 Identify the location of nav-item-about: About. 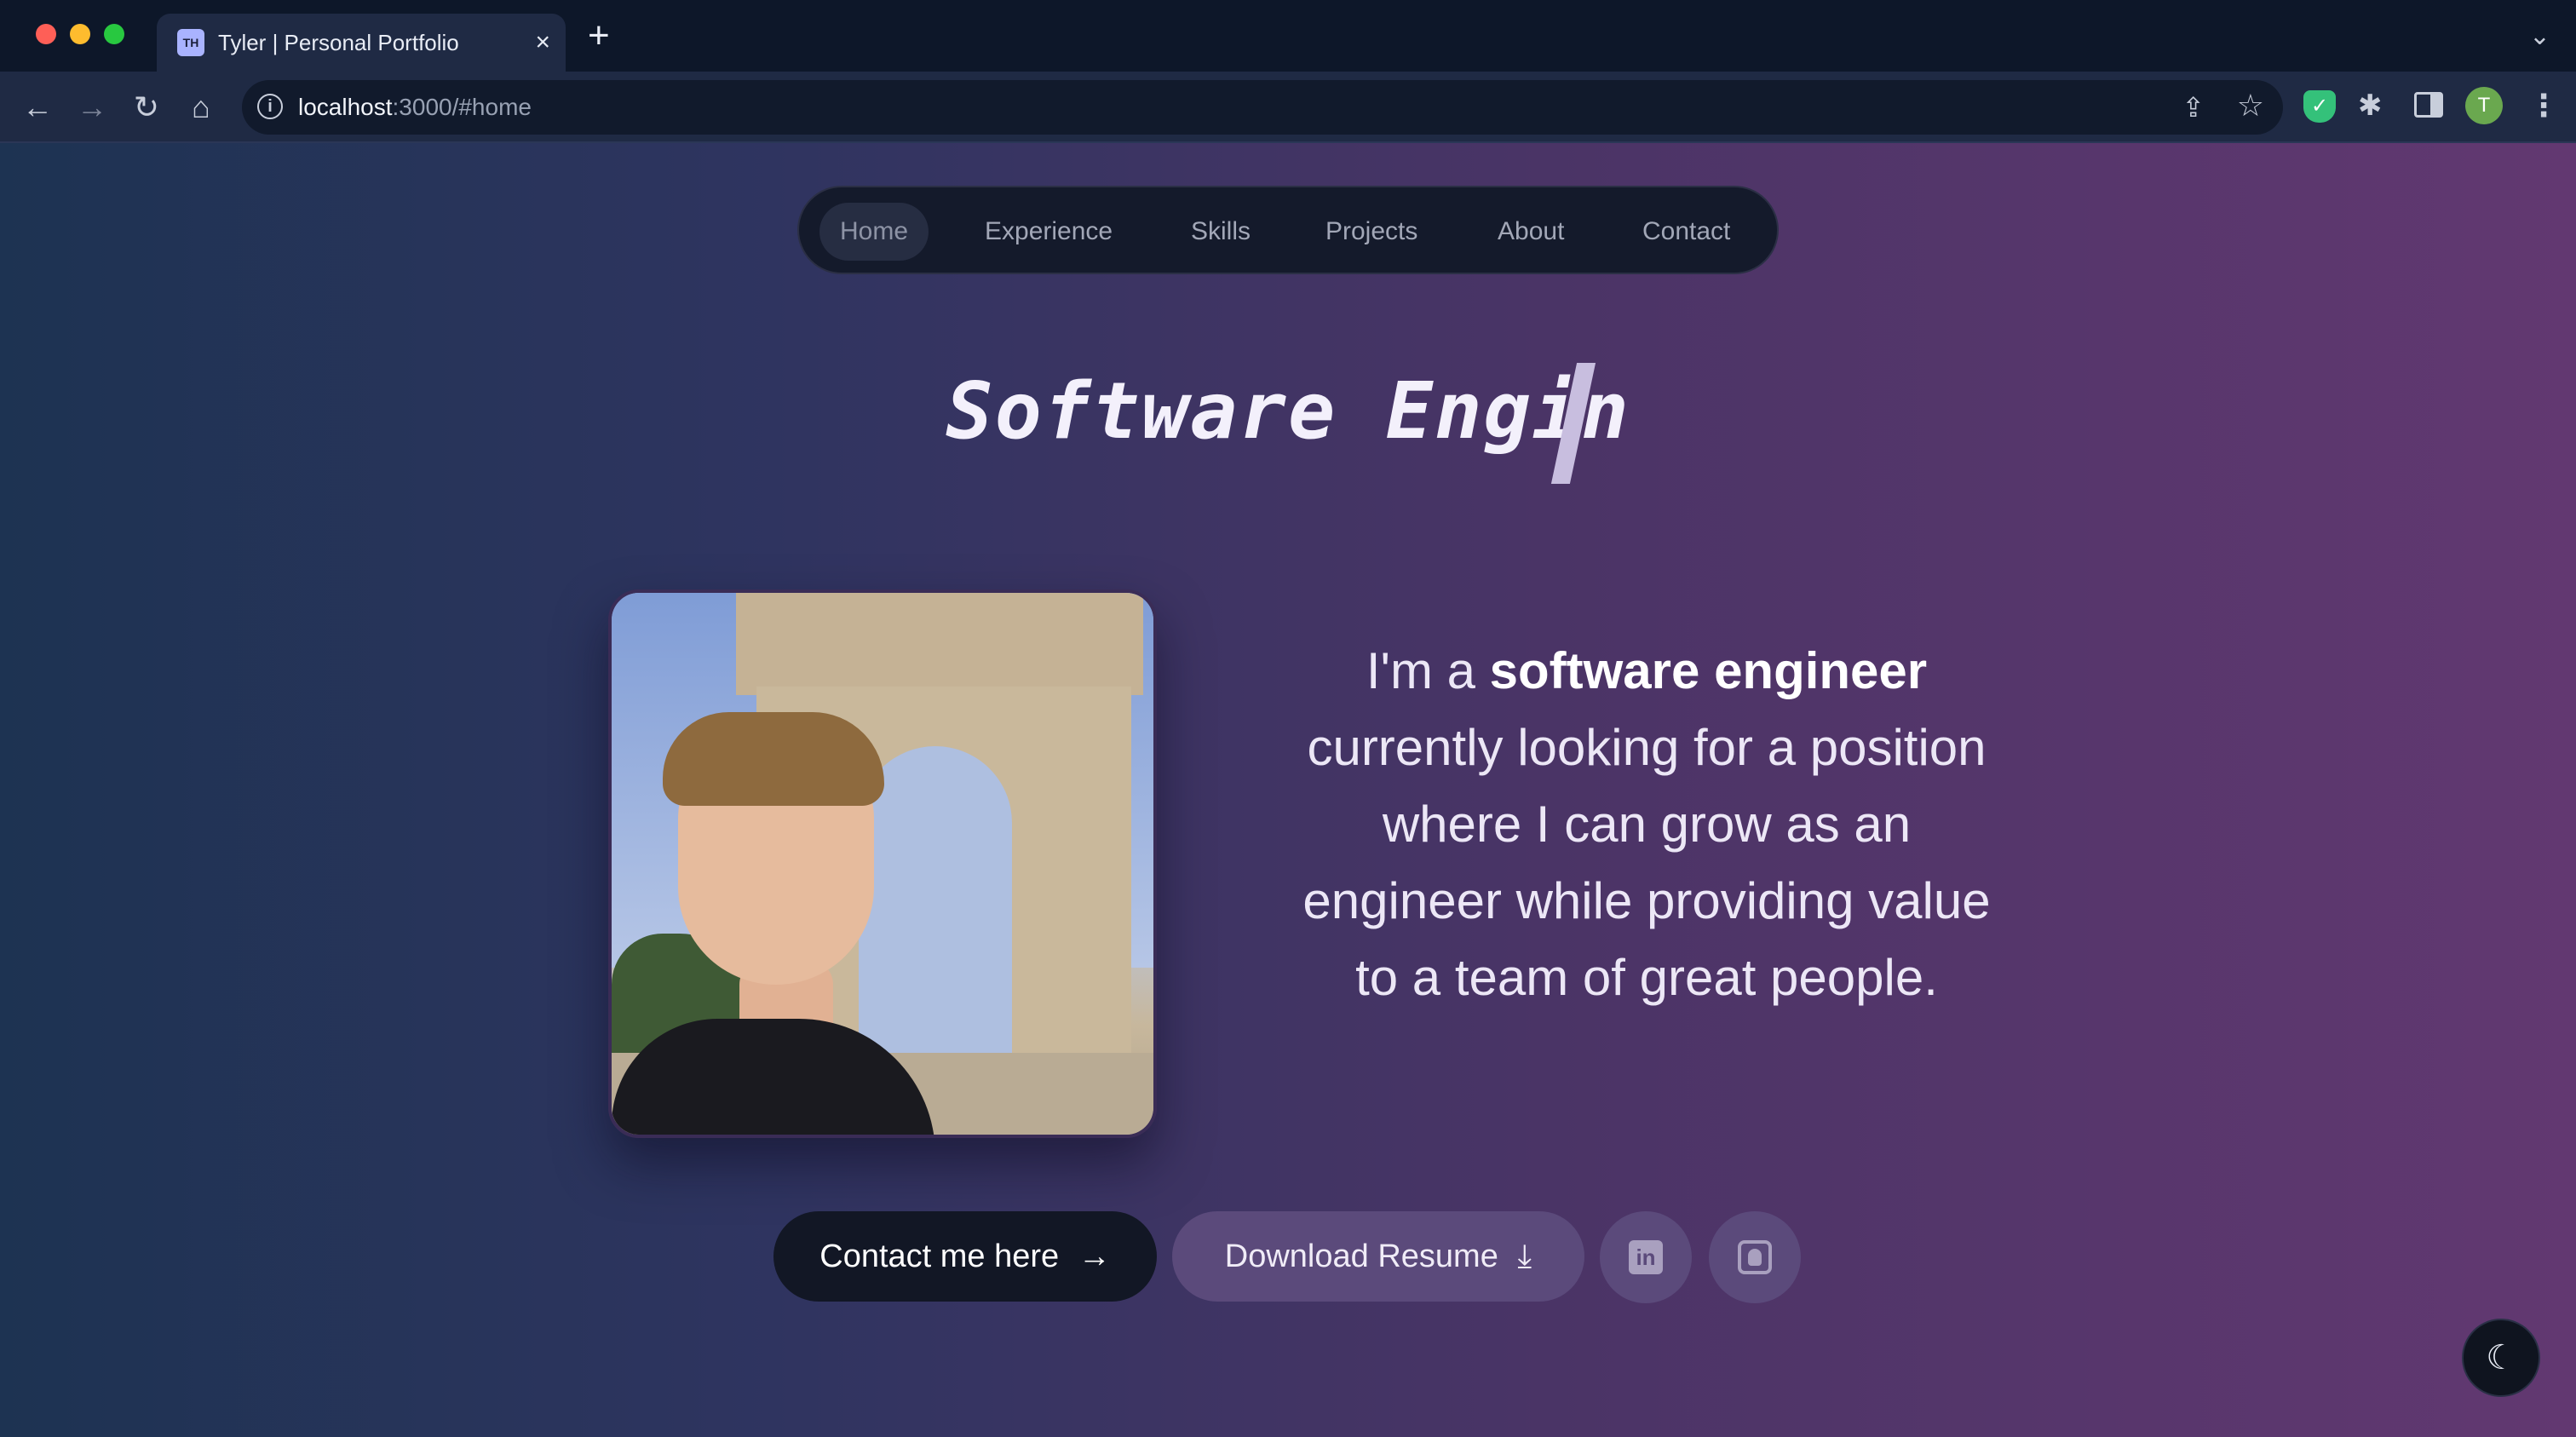
(1531, 232).